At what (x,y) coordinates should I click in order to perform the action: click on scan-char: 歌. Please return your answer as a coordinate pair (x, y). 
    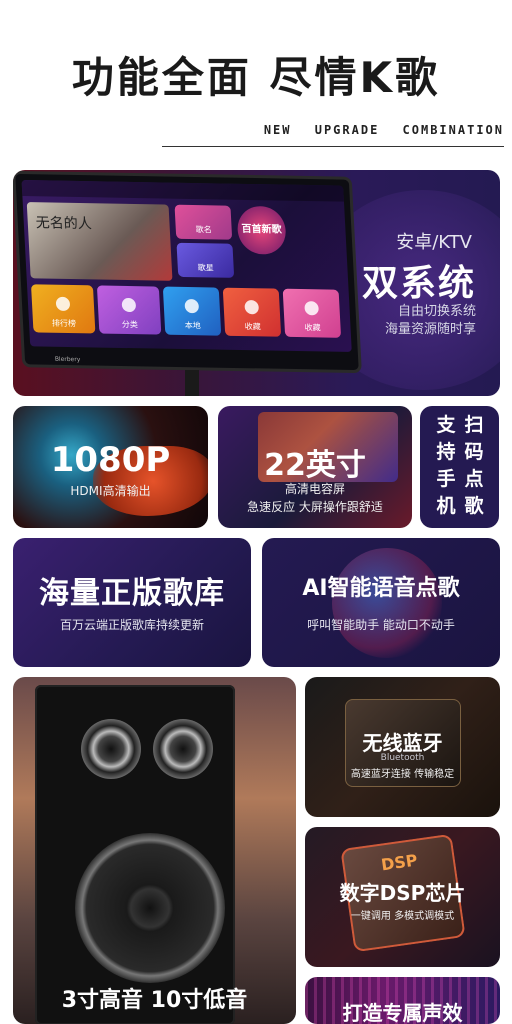
    Looking at the image, I should click on (474, 506).